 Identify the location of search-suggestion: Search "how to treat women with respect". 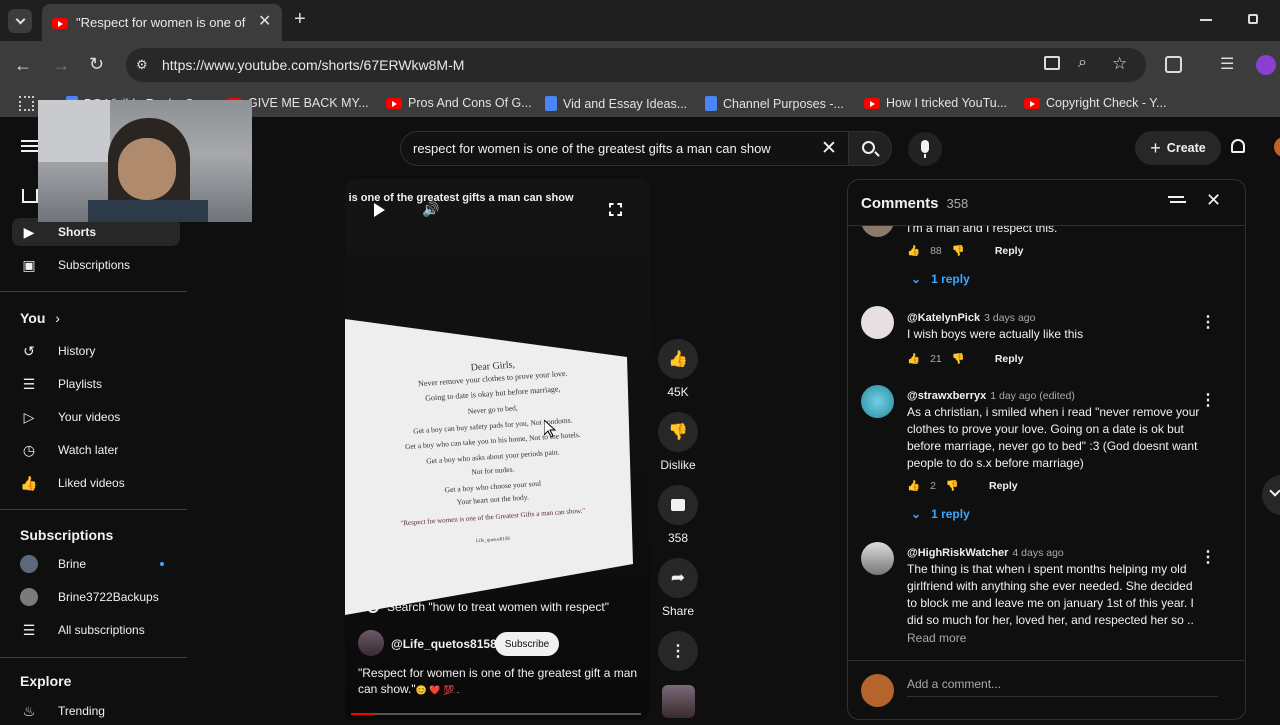
(488, 607).